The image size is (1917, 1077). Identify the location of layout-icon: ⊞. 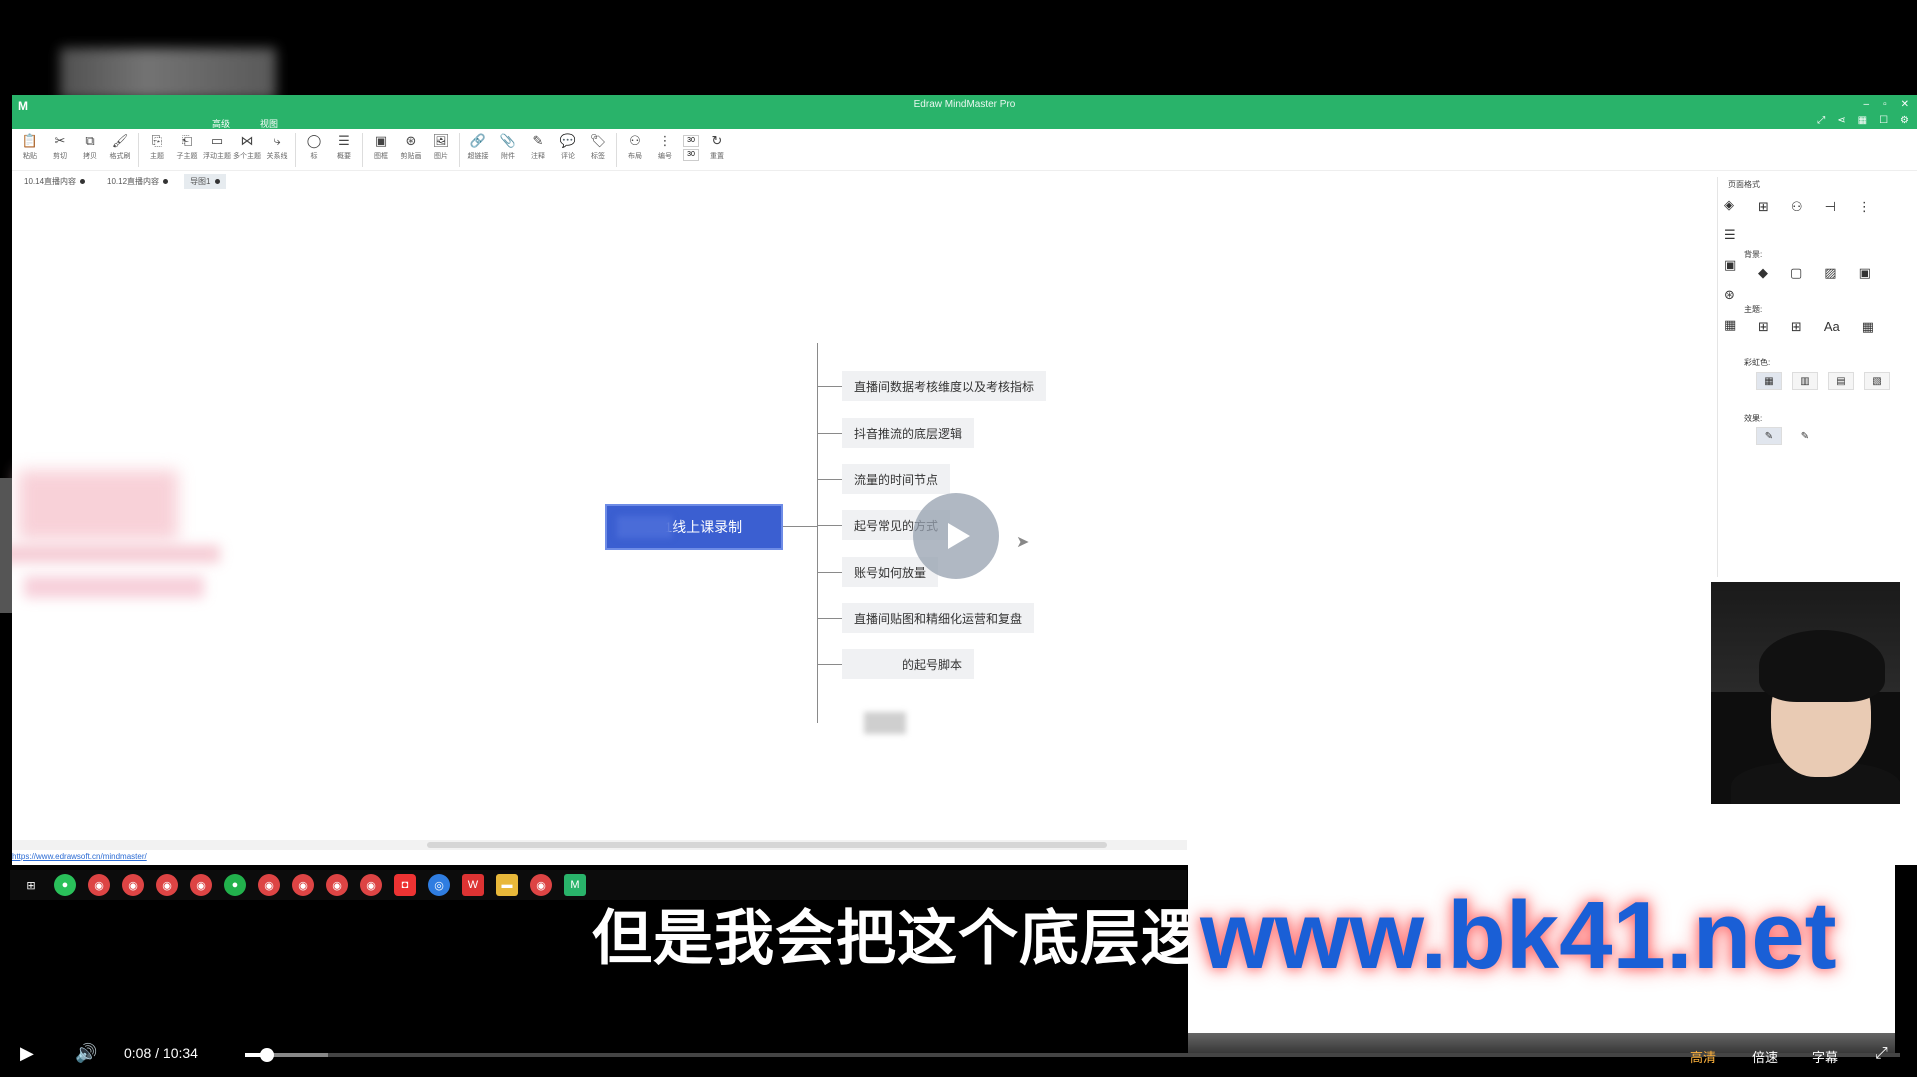
(1763, 207).